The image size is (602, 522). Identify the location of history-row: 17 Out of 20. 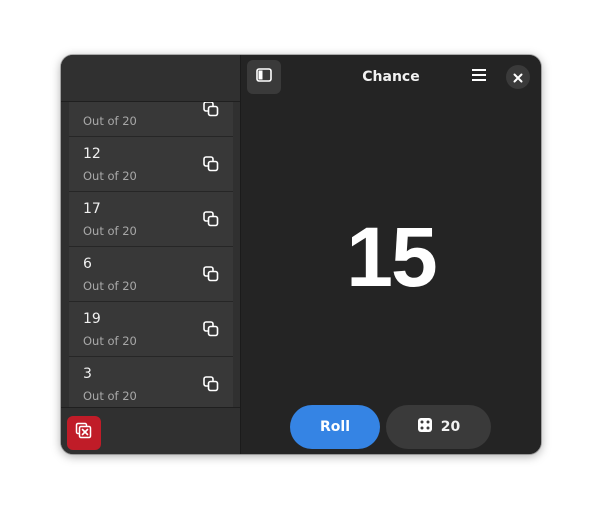
(151, 219).